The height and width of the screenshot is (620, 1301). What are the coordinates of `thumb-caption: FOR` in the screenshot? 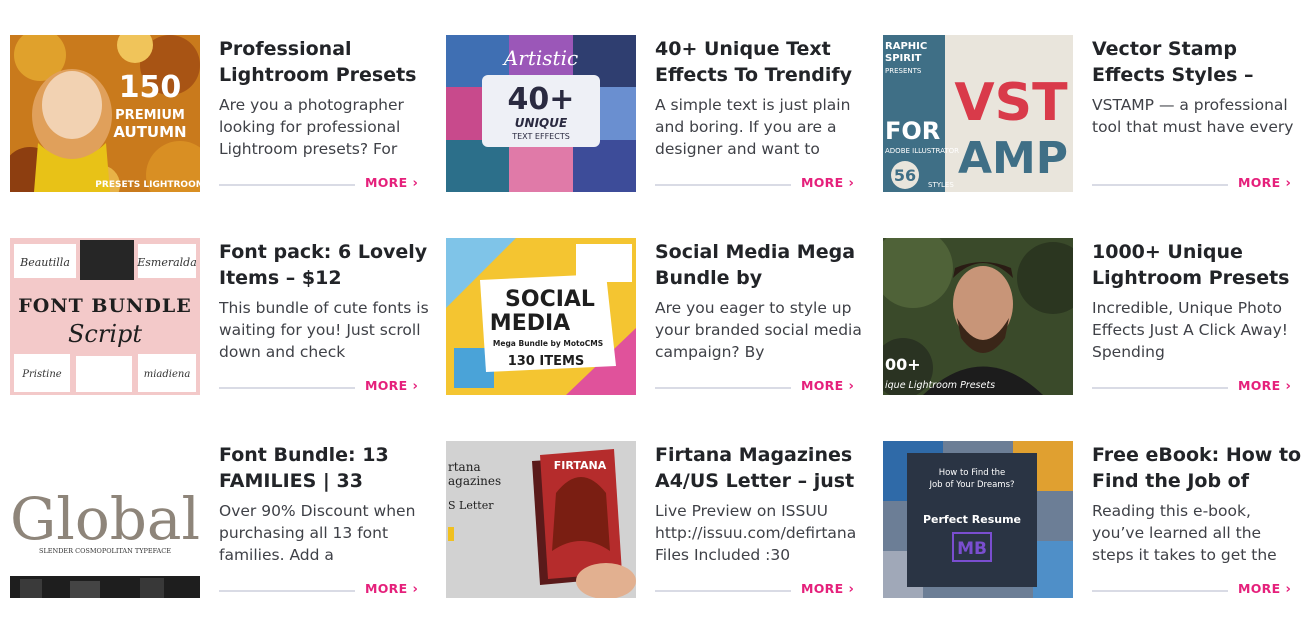 It's located at (912, 131).